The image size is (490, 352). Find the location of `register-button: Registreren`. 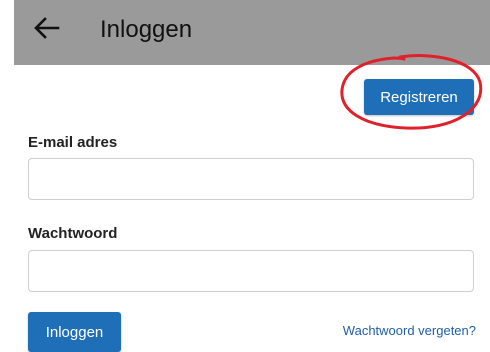

register-button: Registreren is located at coordinates (419, 97).